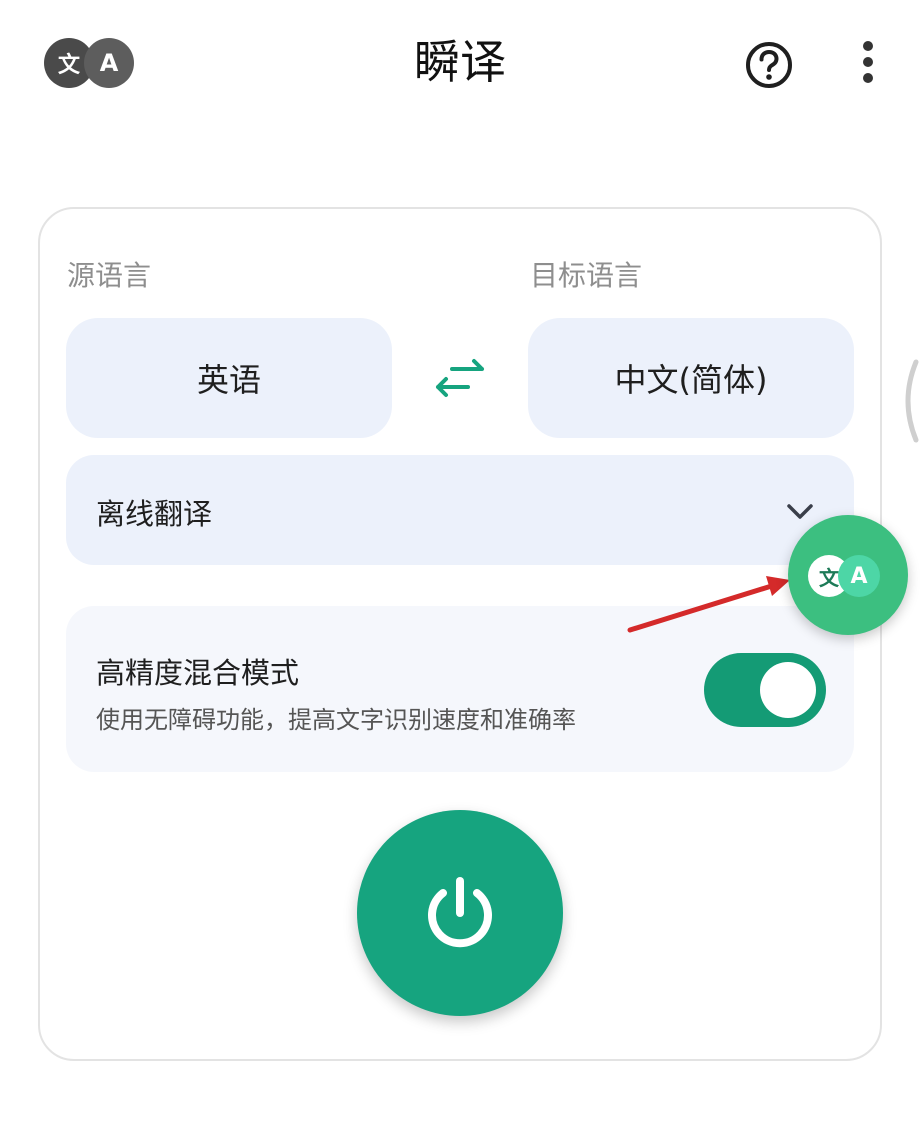  I want to click on target-language-value: 中文(简体), so click(691, 380).